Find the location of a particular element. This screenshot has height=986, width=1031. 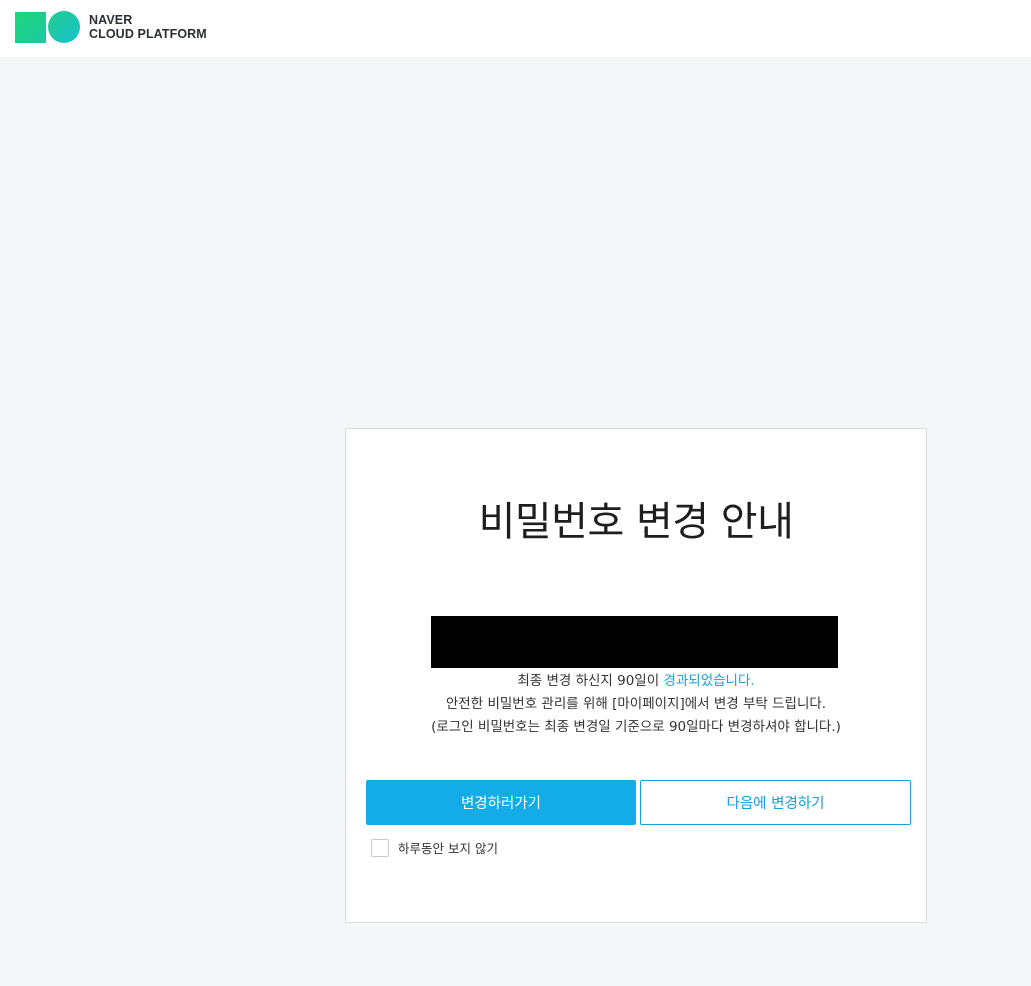

dont-show-today-label: 하루동안 보지 않기 is located at coordinates (448, 847).